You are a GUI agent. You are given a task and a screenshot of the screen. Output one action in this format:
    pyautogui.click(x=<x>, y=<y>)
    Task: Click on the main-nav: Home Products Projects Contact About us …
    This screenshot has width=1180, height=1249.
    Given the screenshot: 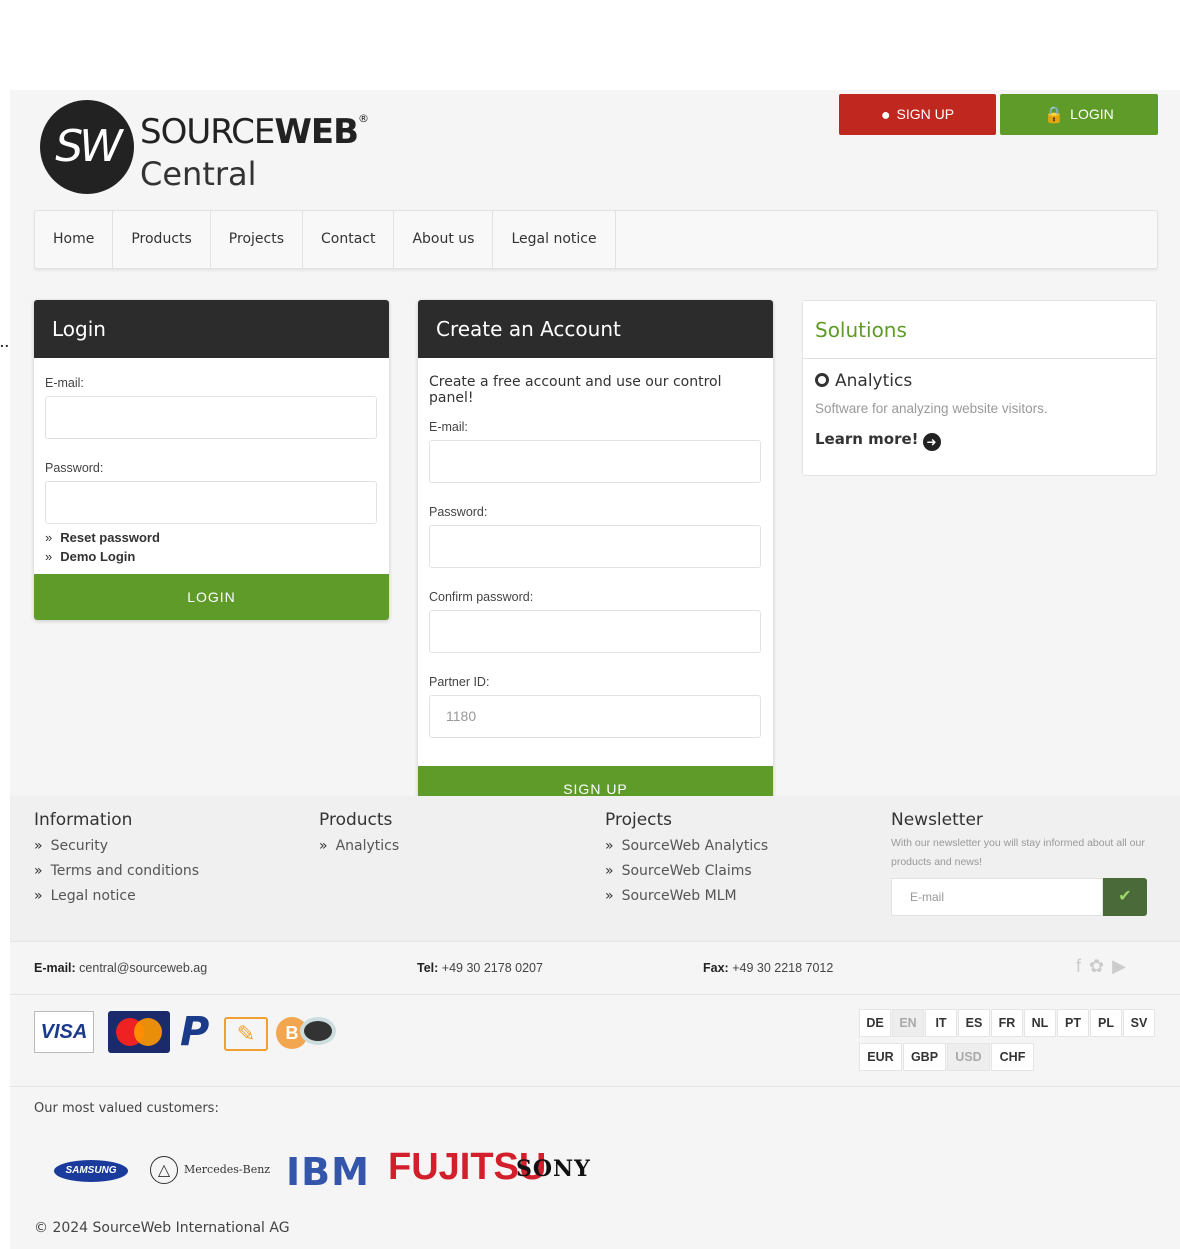 What is the action you would take?
    pyautogui.click(x=596, y=239)
    